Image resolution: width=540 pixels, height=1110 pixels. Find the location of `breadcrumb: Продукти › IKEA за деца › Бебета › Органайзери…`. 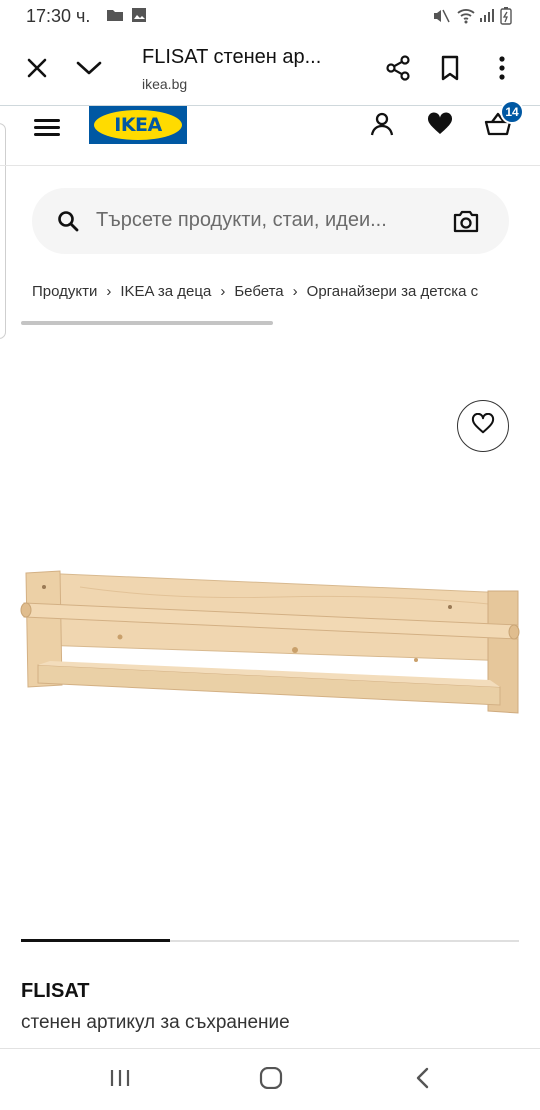

breadcrumb: Продукти › IKEA за деца › Бебета › Органайзери… is located at coordinates (276, 294).